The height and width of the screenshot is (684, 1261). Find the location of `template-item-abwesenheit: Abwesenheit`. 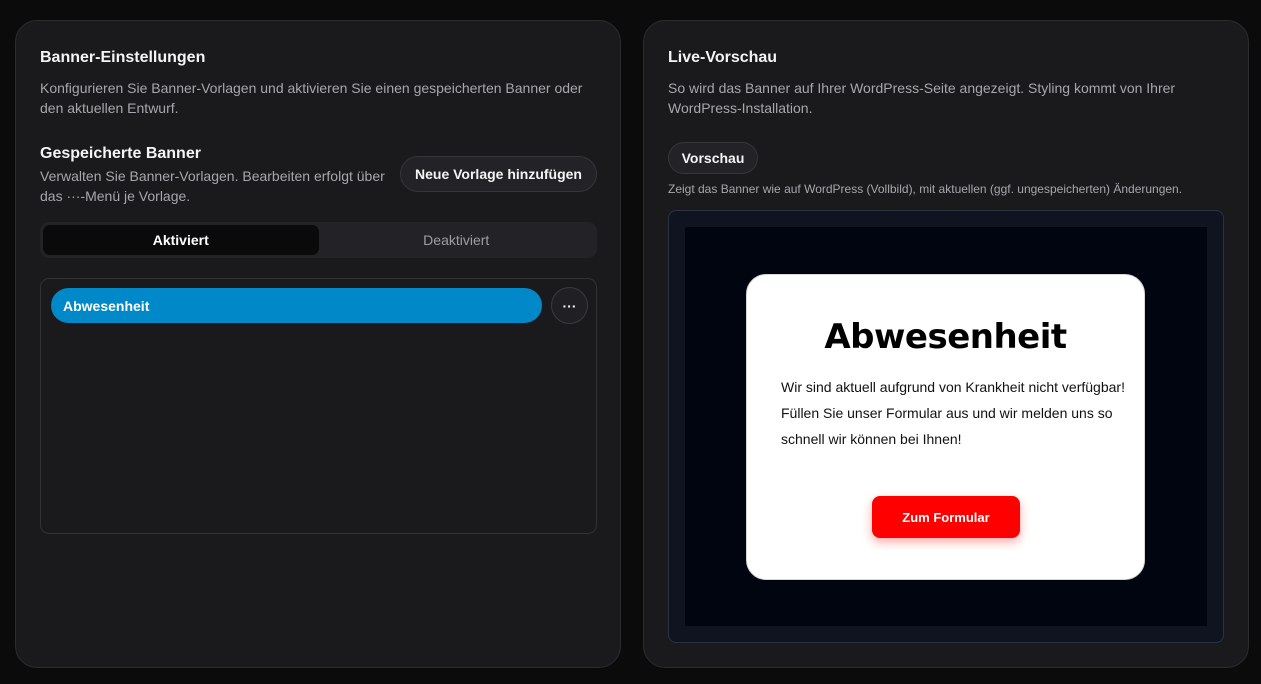

template-item-abwesenheit: Abwesenheit is located at coordinates (296, 305).